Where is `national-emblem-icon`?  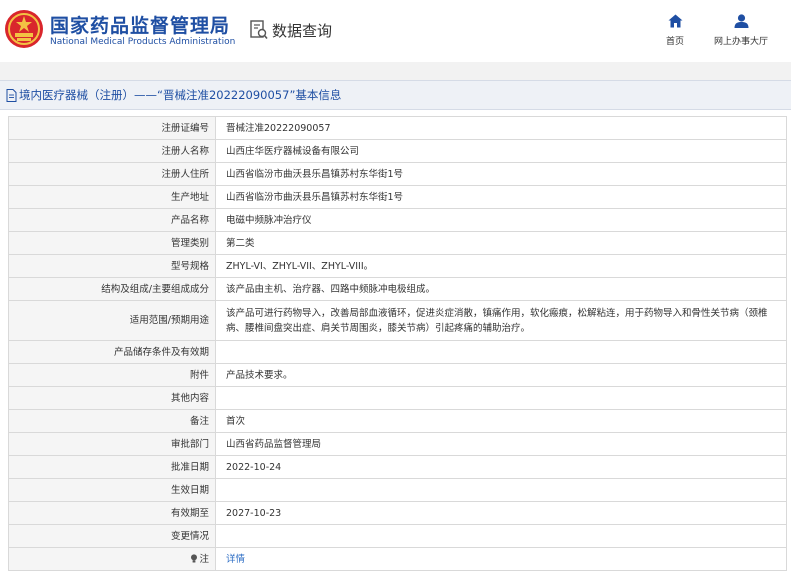 national-emblem-icon is located at coordinates (24, 29).